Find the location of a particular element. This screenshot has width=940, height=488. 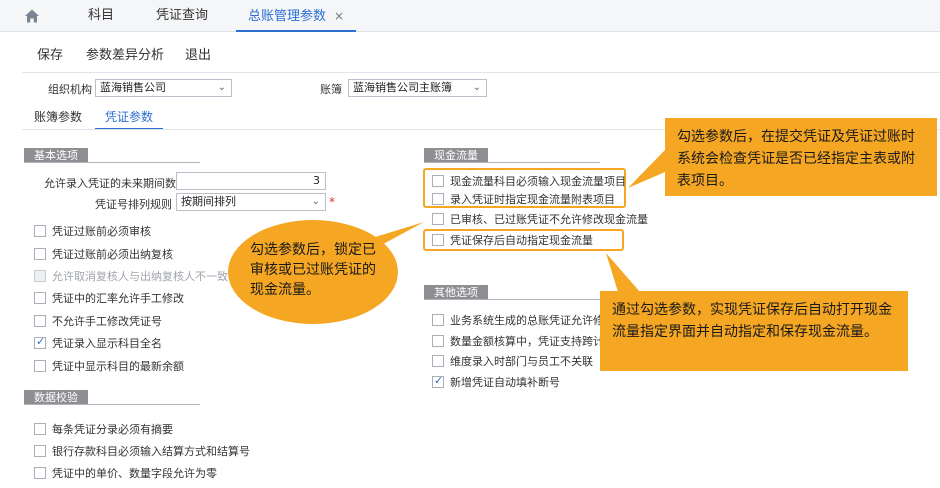

checkbox-cashflow-required: 现金流量科目必须输入现金流量项目 is located at coordinates (529, 181).